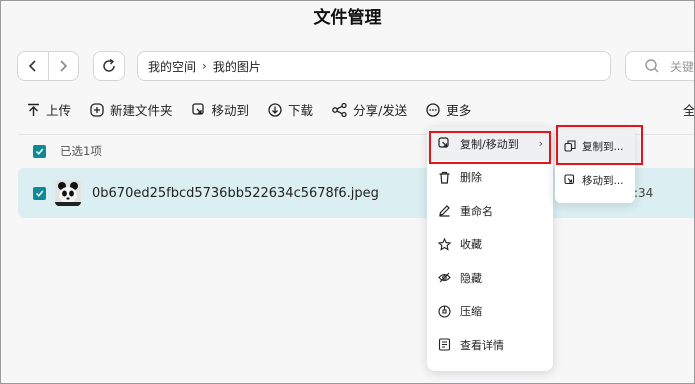  I want to click on more-button: 更多, so click(448, 109).